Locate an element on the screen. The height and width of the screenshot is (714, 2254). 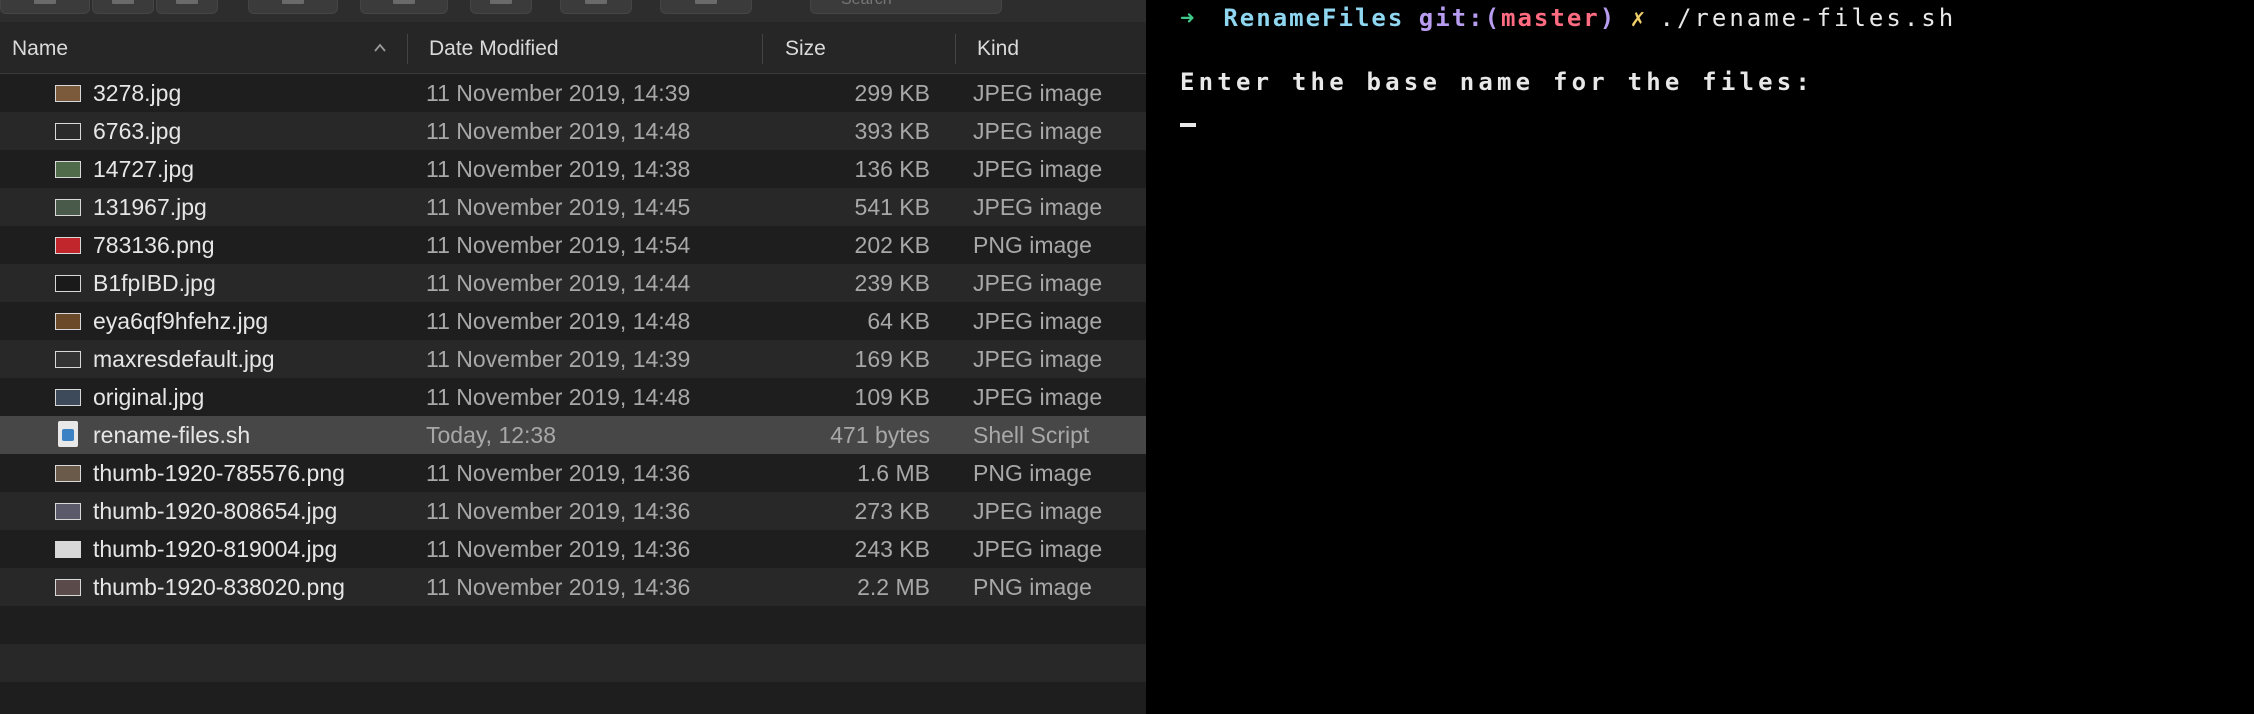
finder-toolbar: Search is located at coordinates (573, 11).